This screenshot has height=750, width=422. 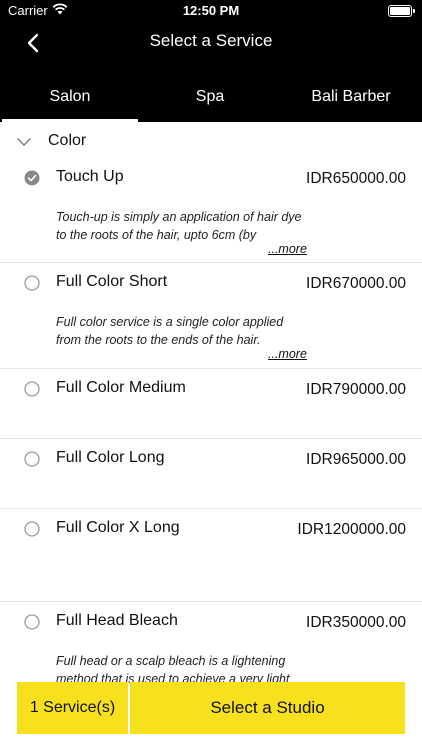 What do you see at coordinates (211, 474) in the screenshot?
I see `service-row-full-color-long: Full Color Long IDR965000.00` at bounding box center [211, 474].